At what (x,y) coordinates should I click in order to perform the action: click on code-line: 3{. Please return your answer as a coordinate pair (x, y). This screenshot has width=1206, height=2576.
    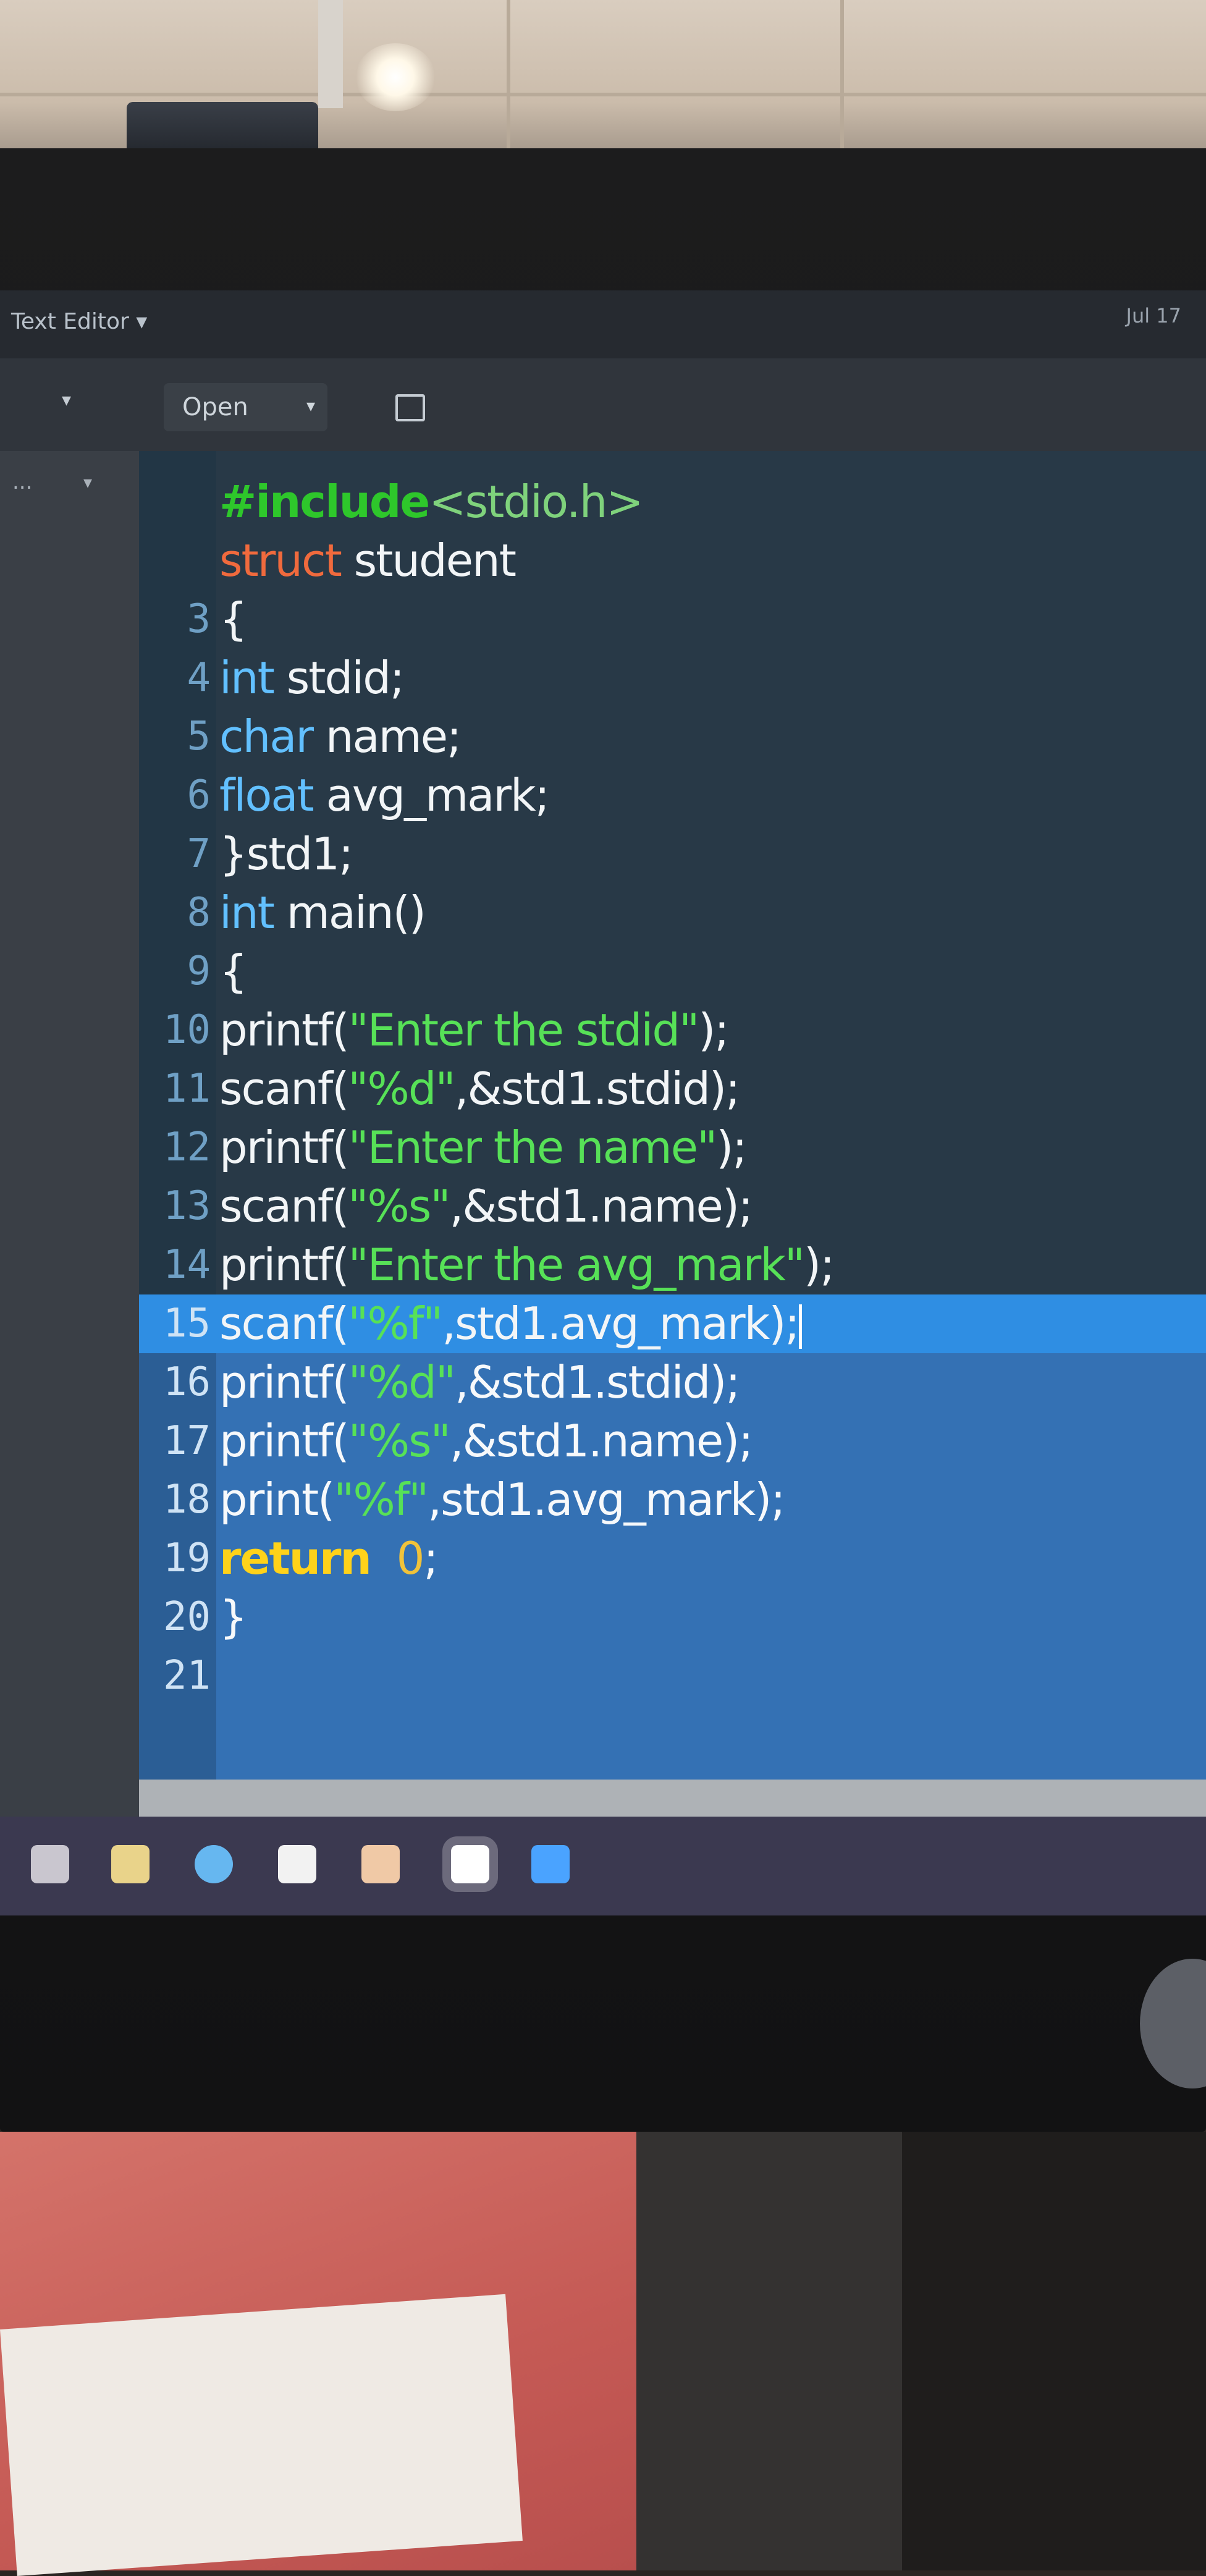
    Looking at the image, I should click on (672, 619).